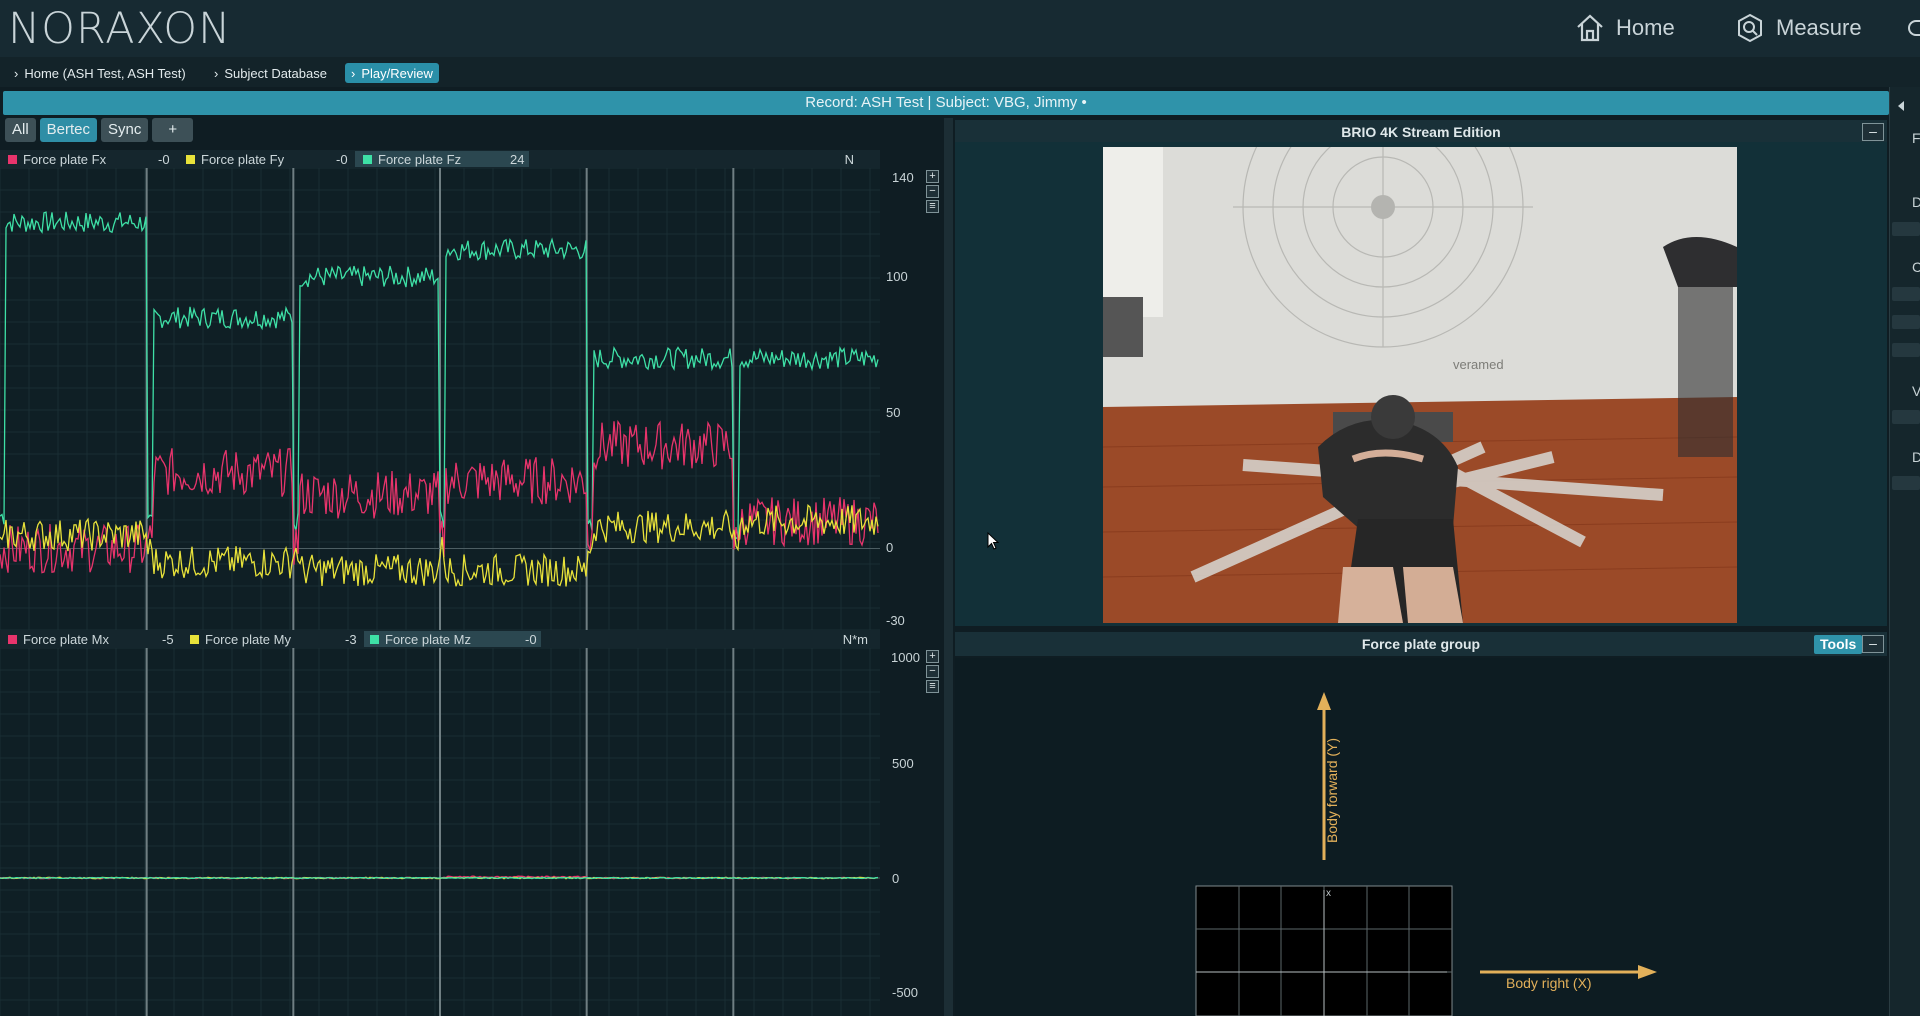  I want to click on home-icon, so click(1590, 28).